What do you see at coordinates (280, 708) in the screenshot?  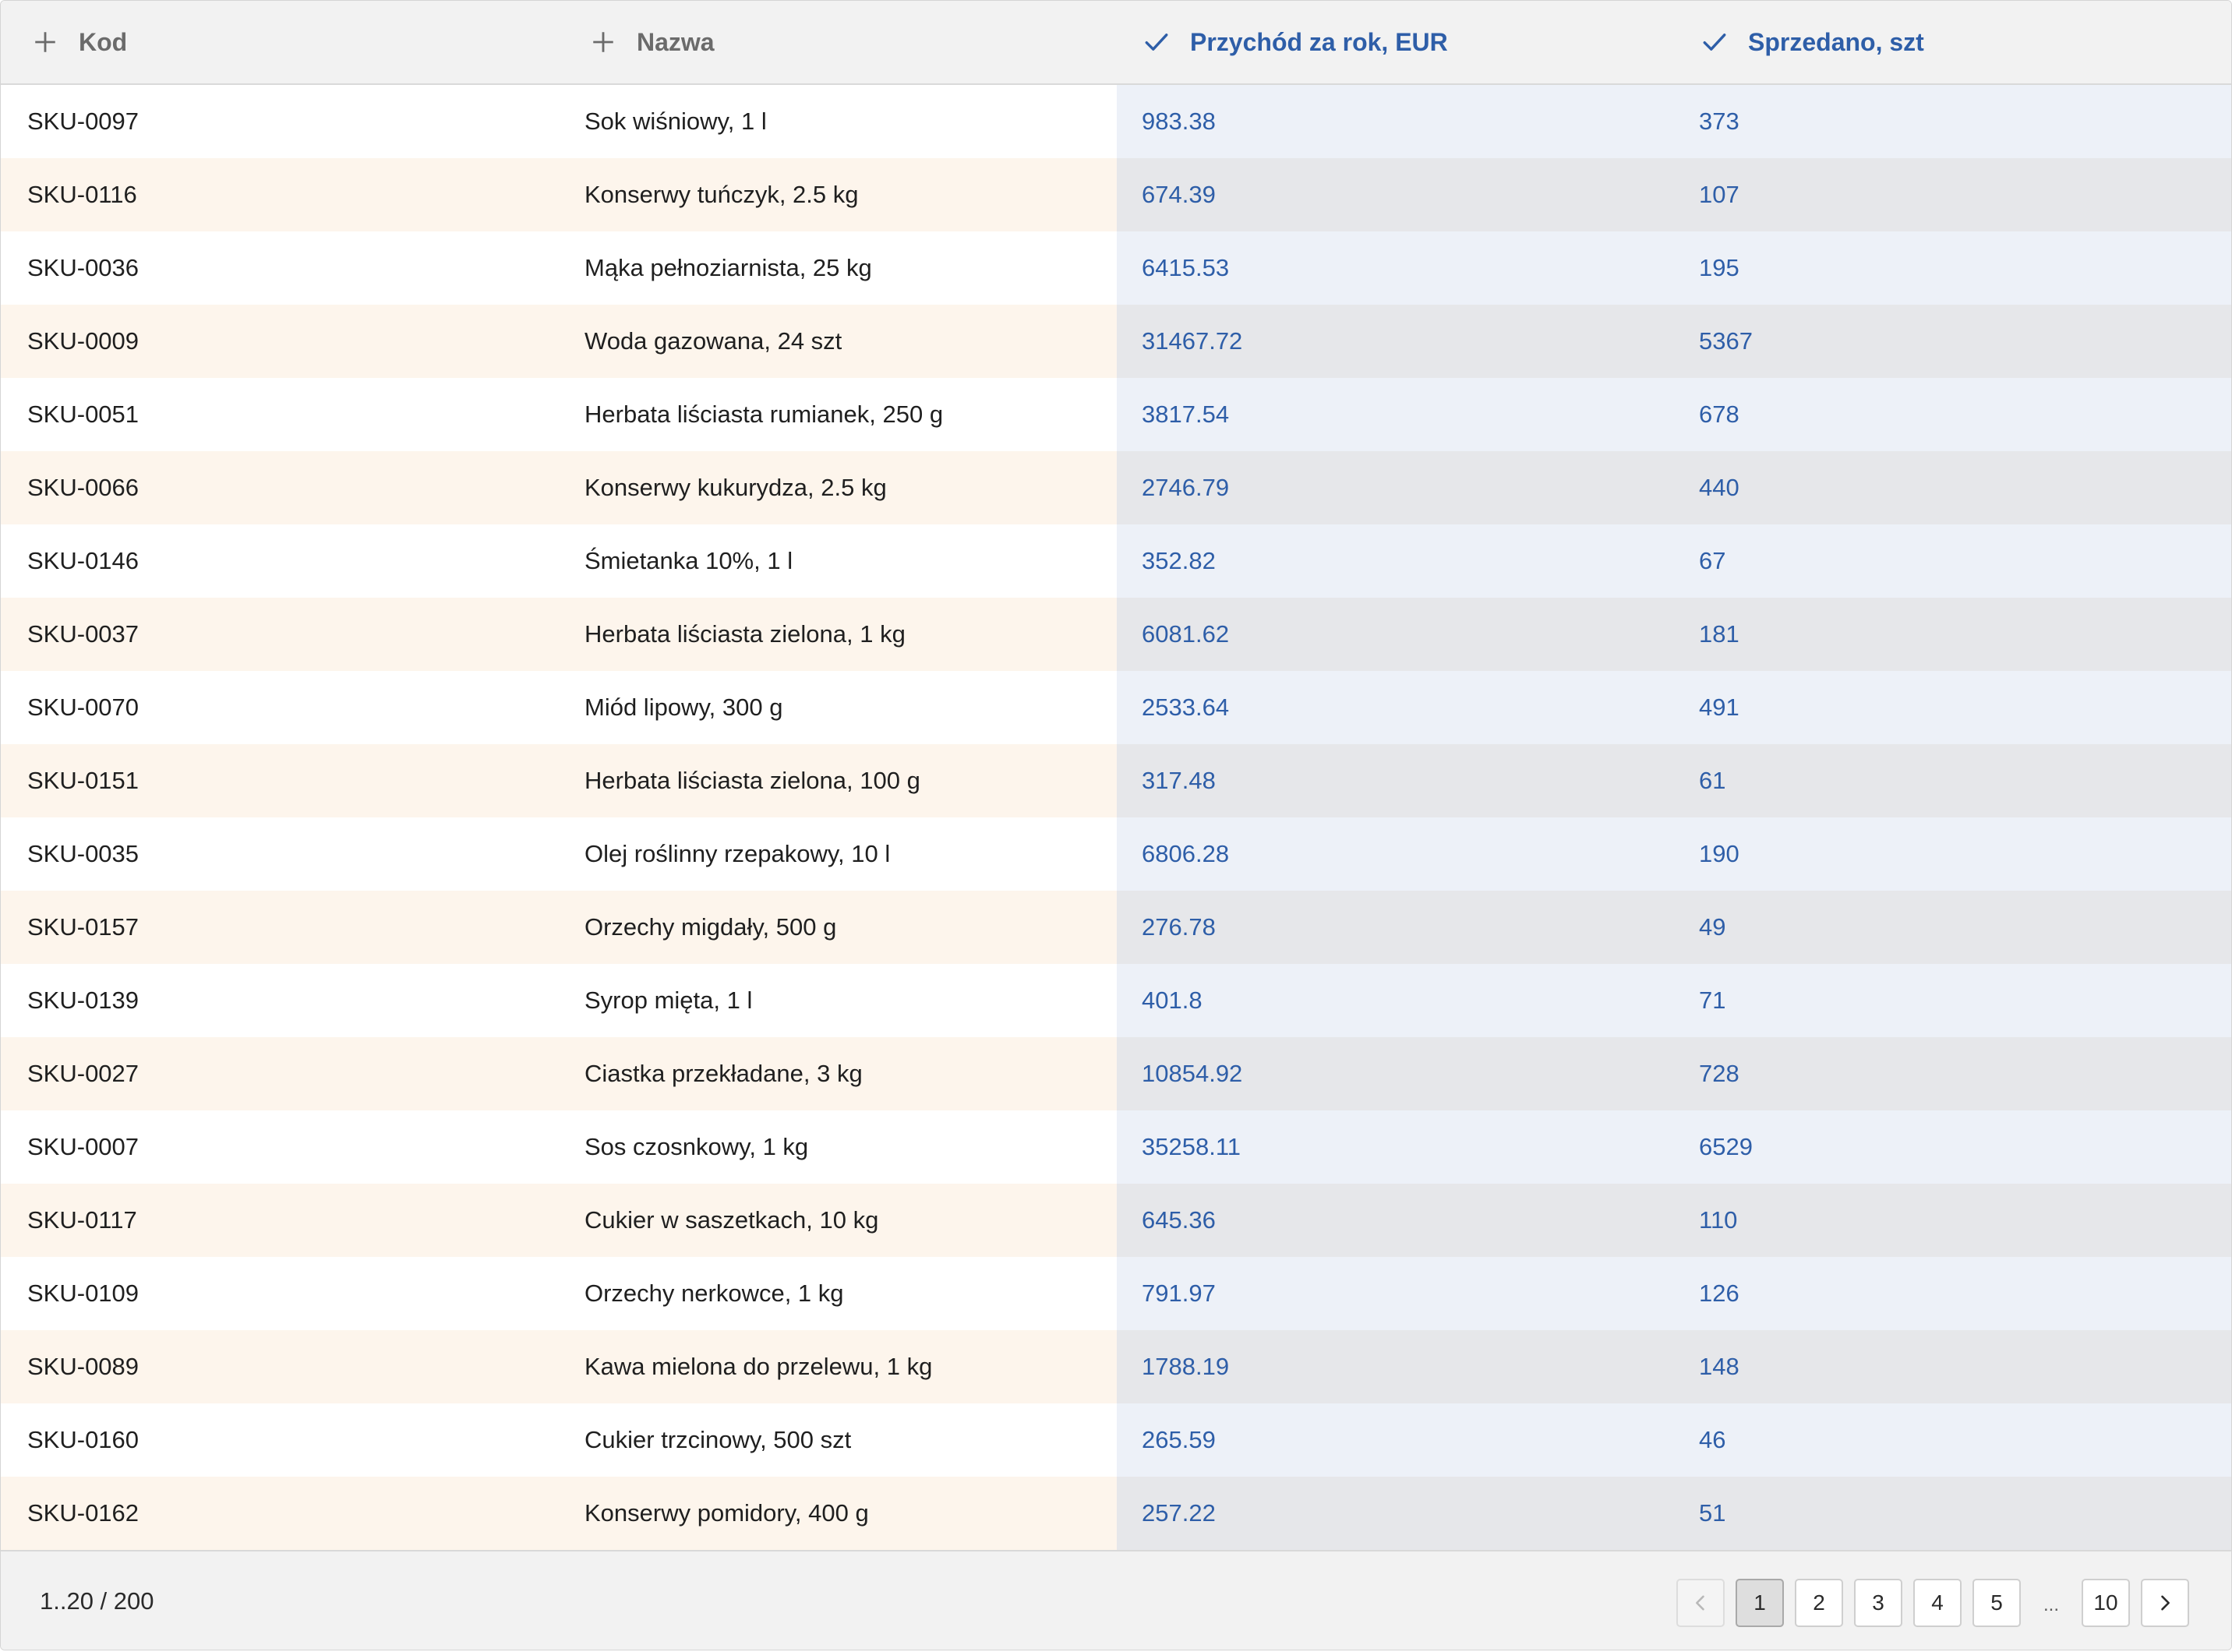 I see `cell-kod: SKU-0070` at bounding box center [280, 708].